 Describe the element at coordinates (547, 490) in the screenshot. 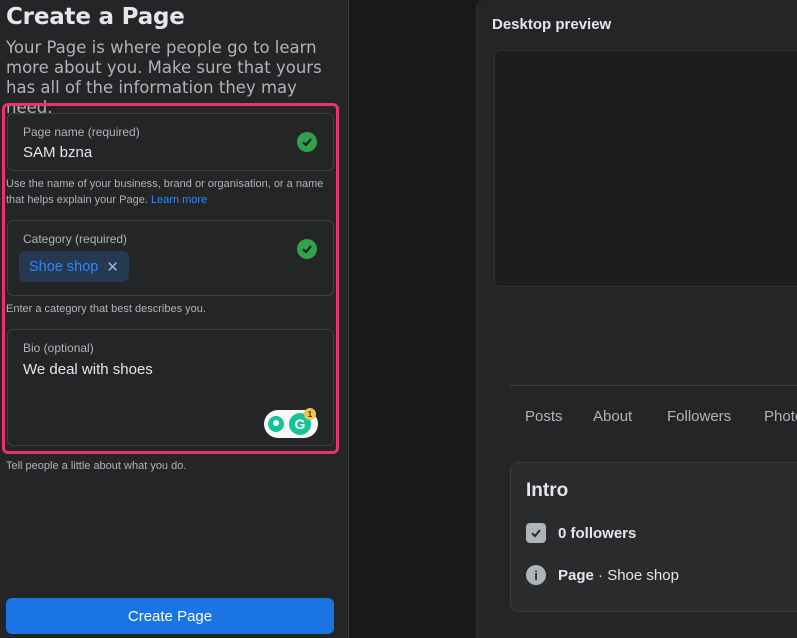

I see `intro-title: Intro` at that location.